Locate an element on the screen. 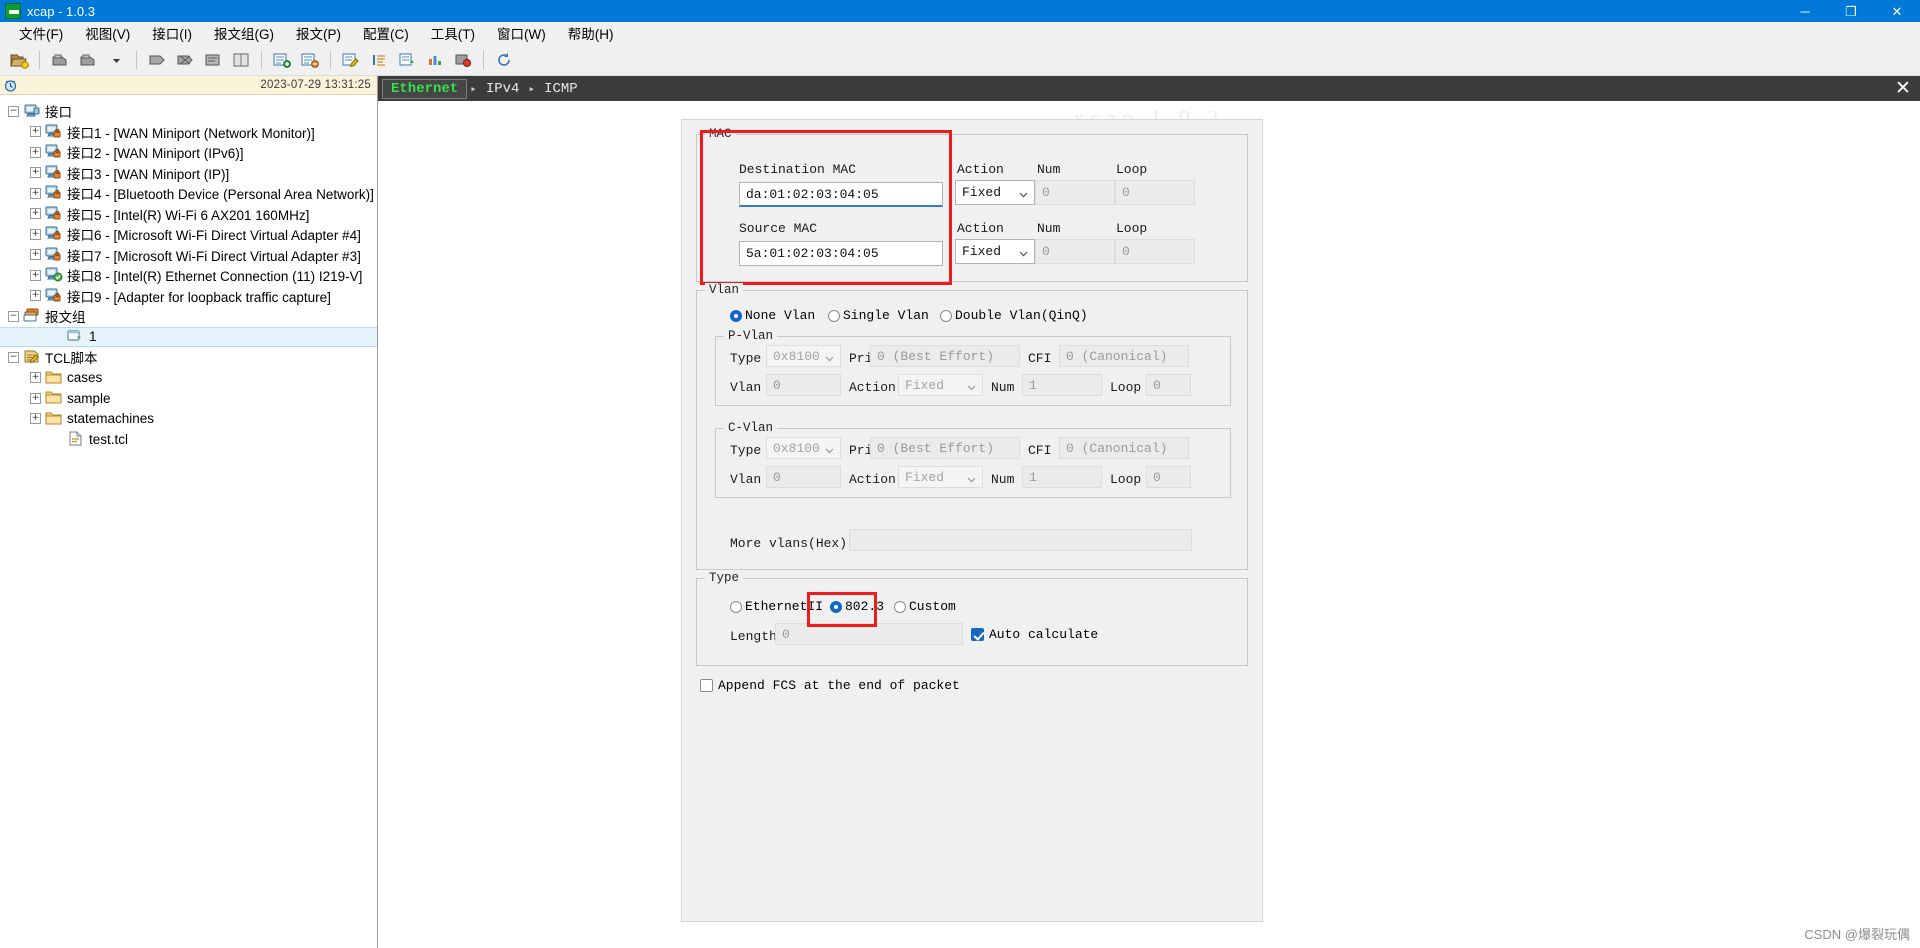 The height and width of the screenshot is (948, 1920). auto-calculate-checkbox: Auto calculate is located at coordinates (1034, 634).